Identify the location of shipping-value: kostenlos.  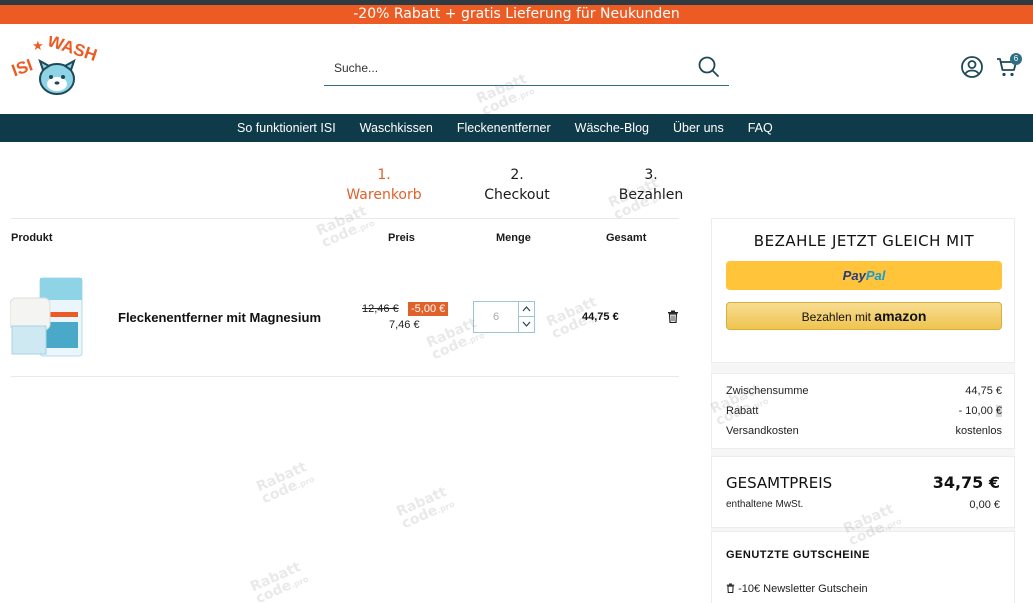
(978, 431).